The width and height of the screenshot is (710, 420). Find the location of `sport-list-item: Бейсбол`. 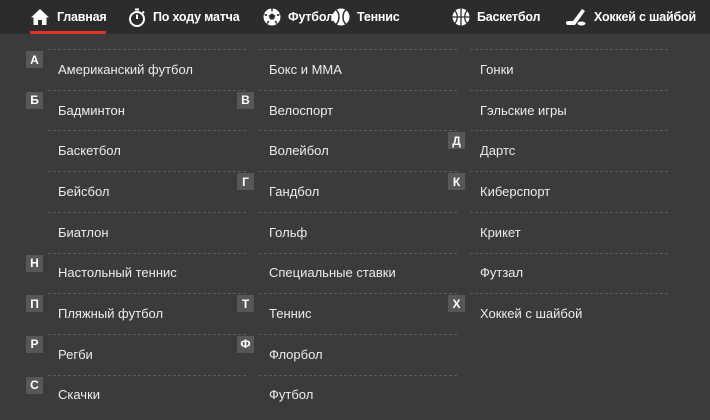

sport-list-item: Бейсбол is located at coordinates (136, 191).